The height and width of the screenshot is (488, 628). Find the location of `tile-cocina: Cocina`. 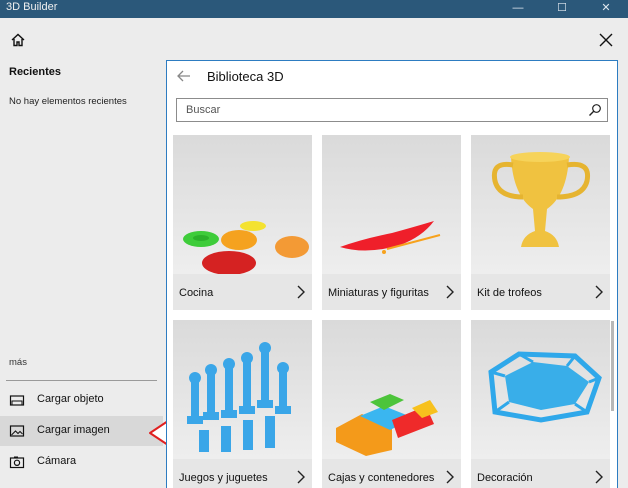

tile-cocina: Cocina is located at coordinates (242, 222).